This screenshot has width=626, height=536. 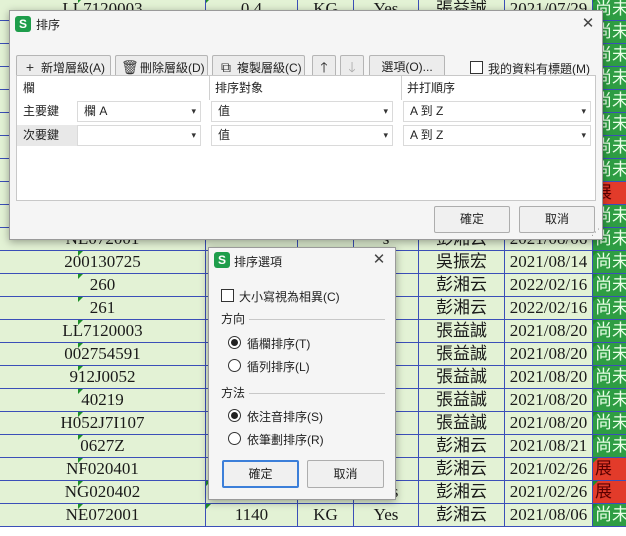 What do you see at coordinates (258, 262) in the screenshot?
I see `options-dialog-title: 排序選項` at bounding box center [258, 262].